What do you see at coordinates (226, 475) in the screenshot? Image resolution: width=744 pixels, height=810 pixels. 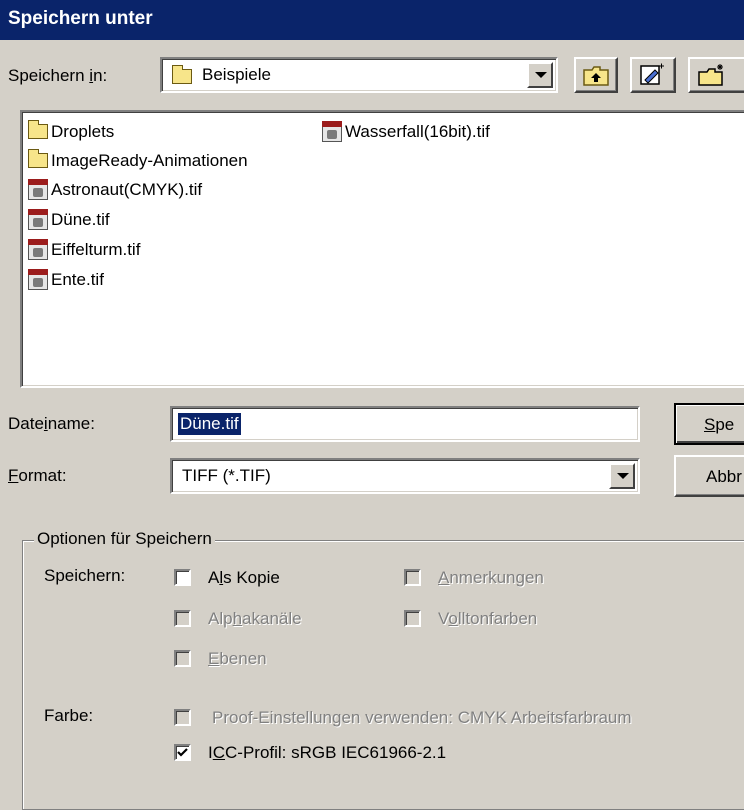 I see `format-value: TIFF (*.TIF)` at bounding box center [226, 475].